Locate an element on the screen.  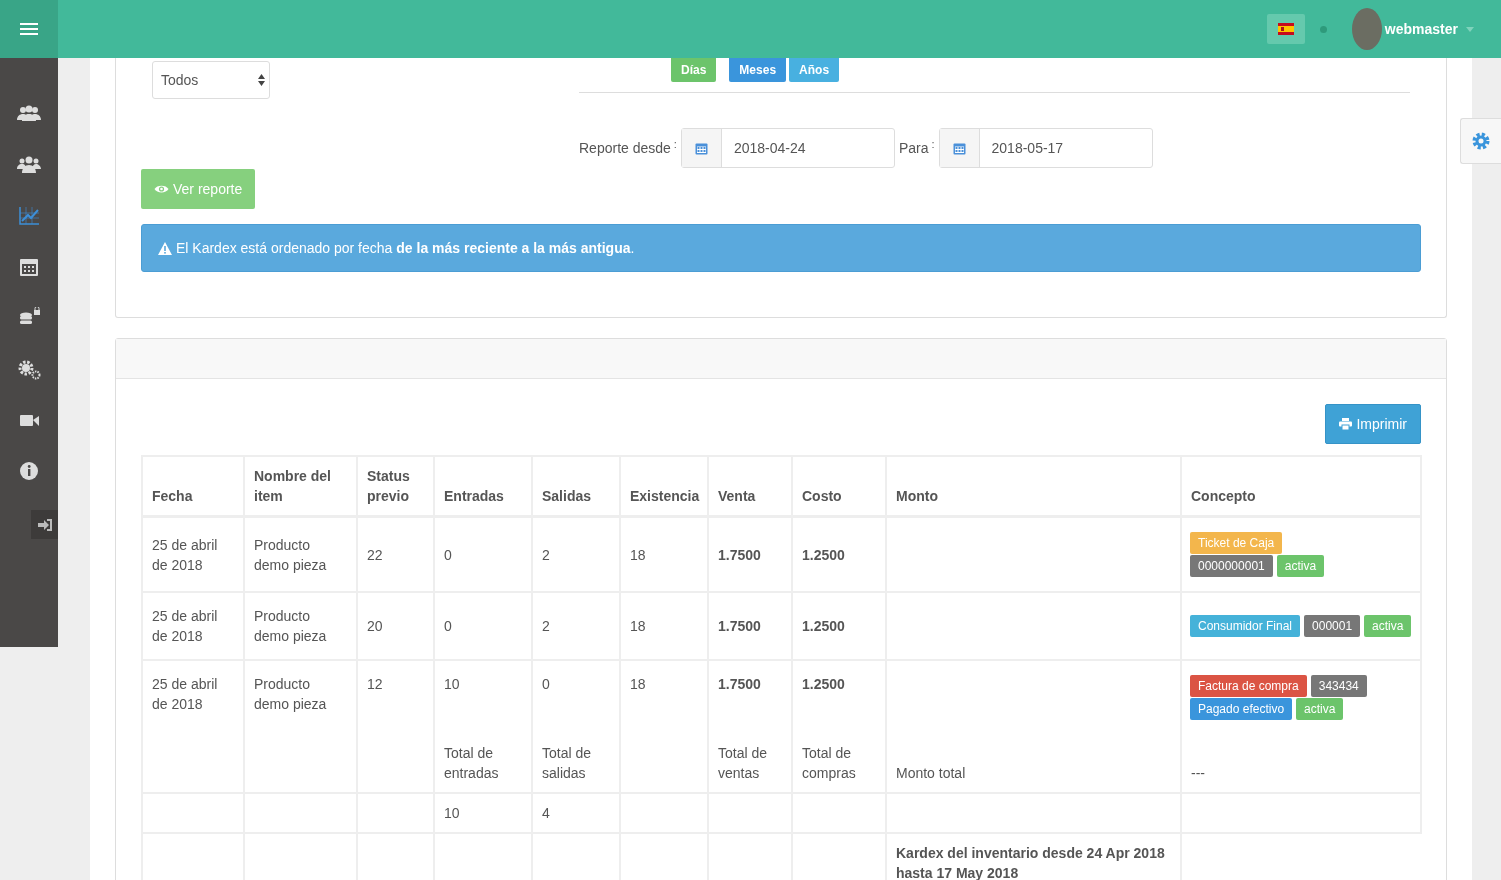
table-cell: Total de entradas is located at coordinates (483, 757).